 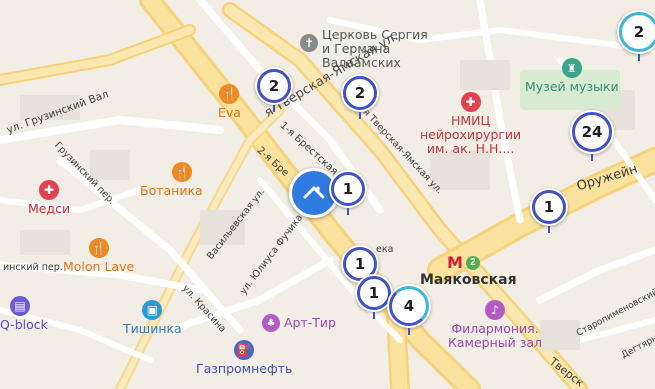 I want to click on poi-tishinka-label: Тишинка, so click(x=152, y=328).